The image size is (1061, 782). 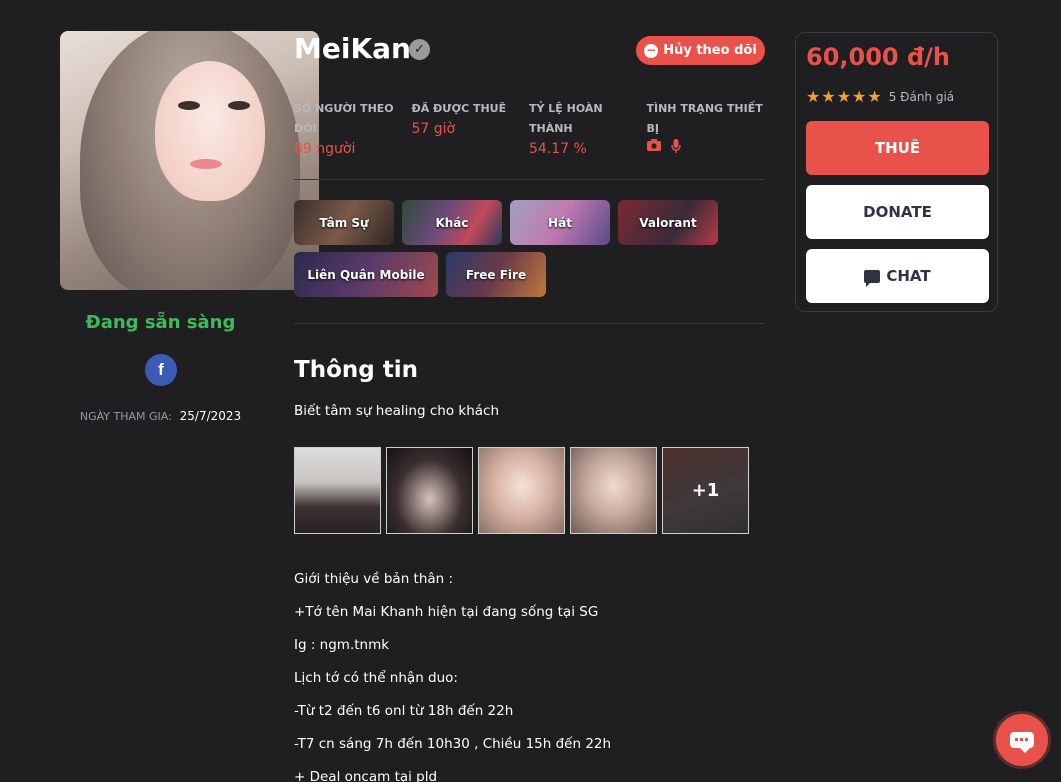 What do you see at coordinates (566, 118) in the screenshot?
I see `stat-label: TỶ LỆ HOÀN THÀNH` at bounding box center [566, 118].